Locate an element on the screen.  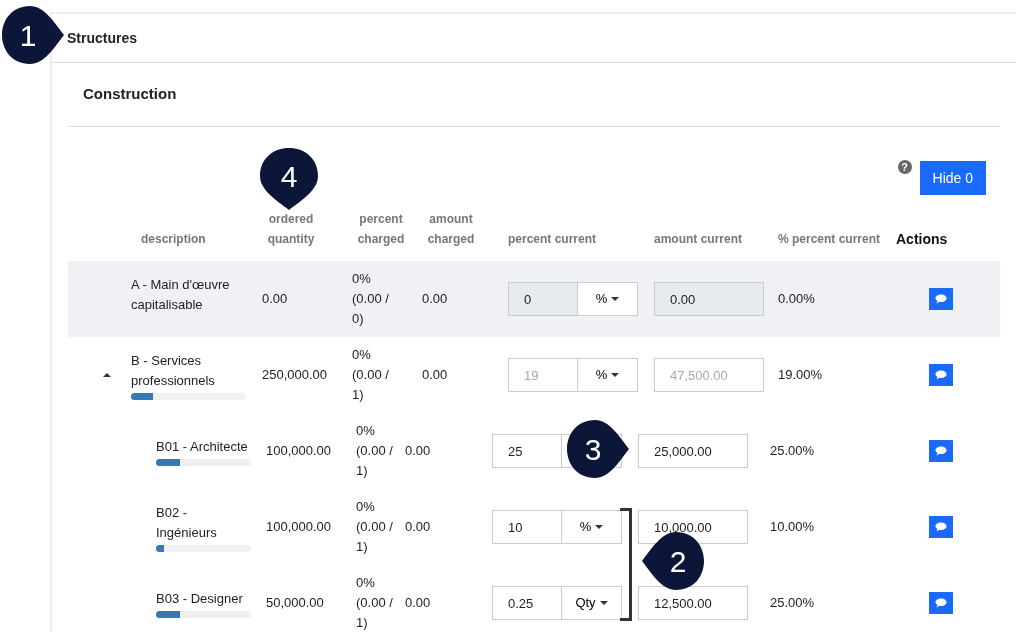
amount-input: 0.00 is located at coordinates (709, 299).